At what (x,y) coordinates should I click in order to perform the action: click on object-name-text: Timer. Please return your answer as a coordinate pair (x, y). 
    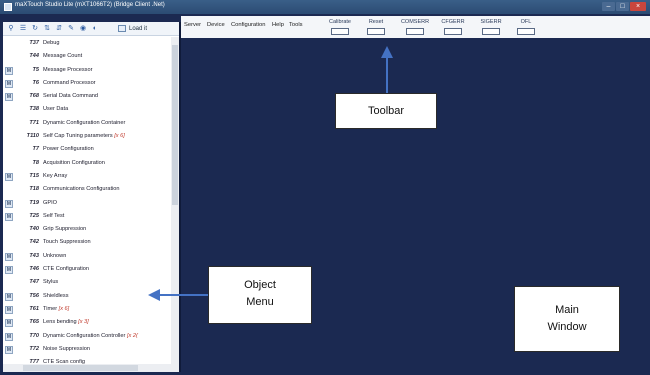
    Looking at the image, I should click on (50, 308).